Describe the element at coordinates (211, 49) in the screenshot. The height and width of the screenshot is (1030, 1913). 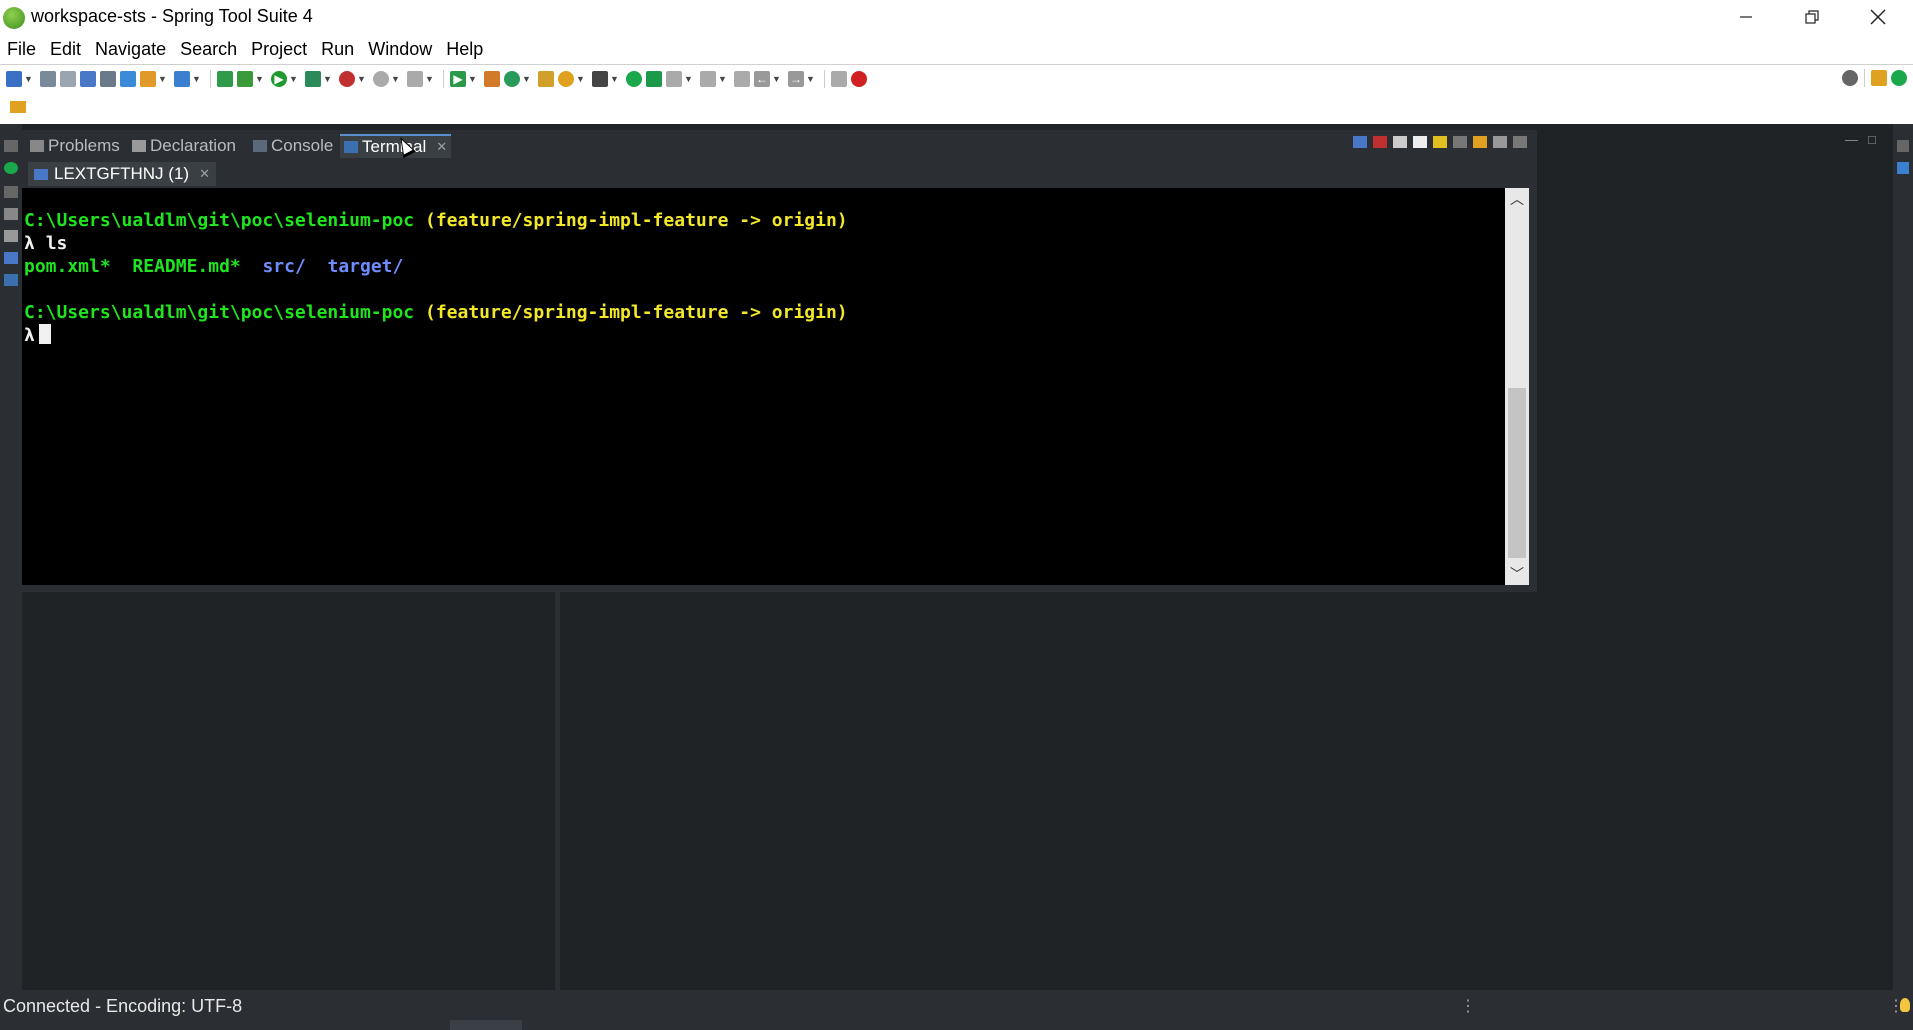
I see `menu-search: Search` at that location.